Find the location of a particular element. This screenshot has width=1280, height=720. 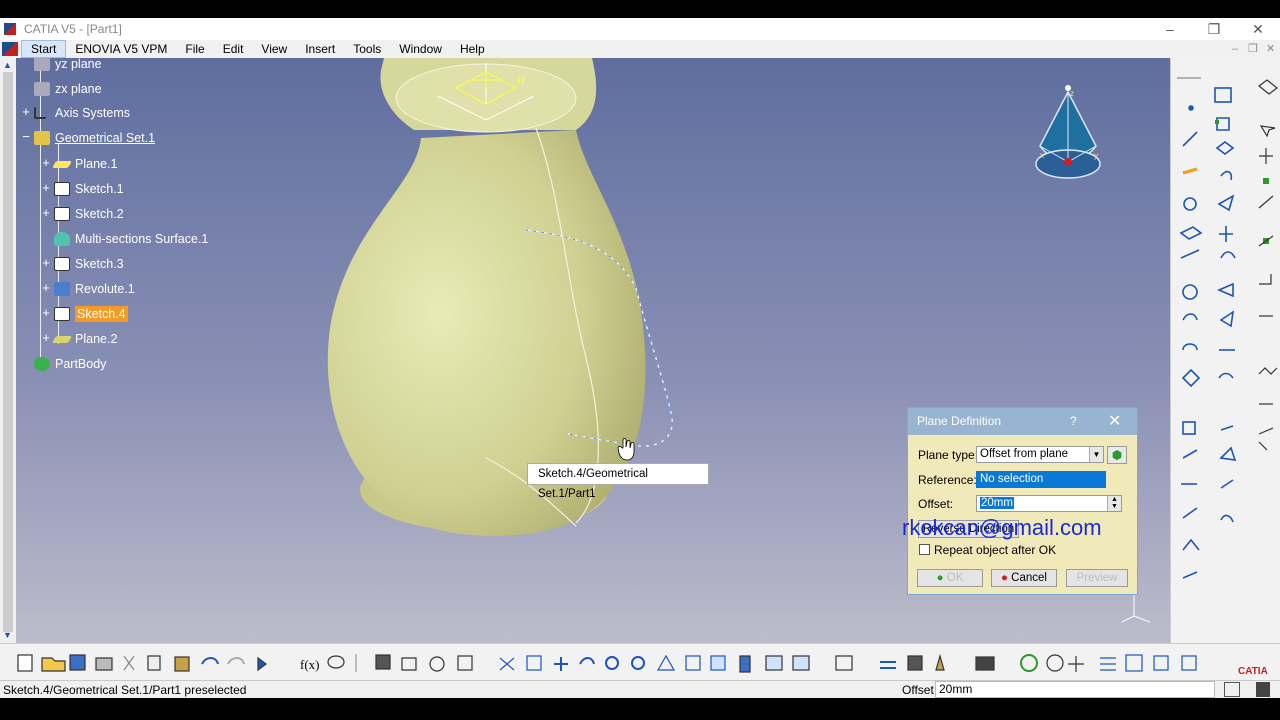

geometrical-set-icon is located at coordinates (42, 138).